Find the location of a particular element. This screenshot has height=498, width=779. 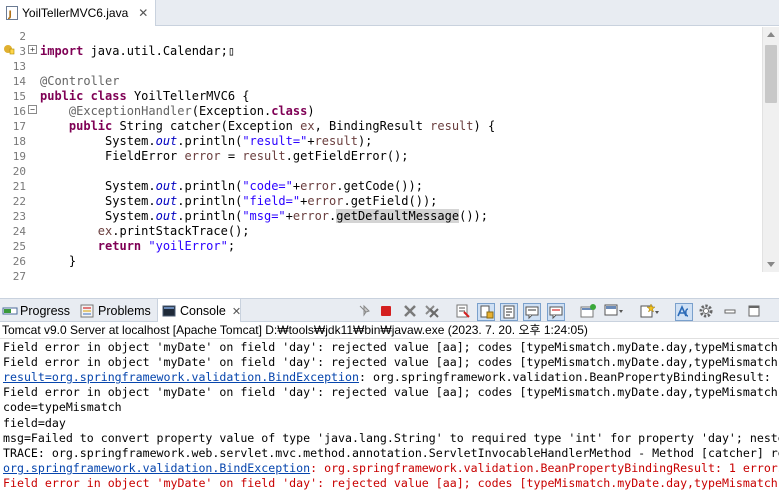

code-token: .getFieldError(); is located at coordinates (347, 156).